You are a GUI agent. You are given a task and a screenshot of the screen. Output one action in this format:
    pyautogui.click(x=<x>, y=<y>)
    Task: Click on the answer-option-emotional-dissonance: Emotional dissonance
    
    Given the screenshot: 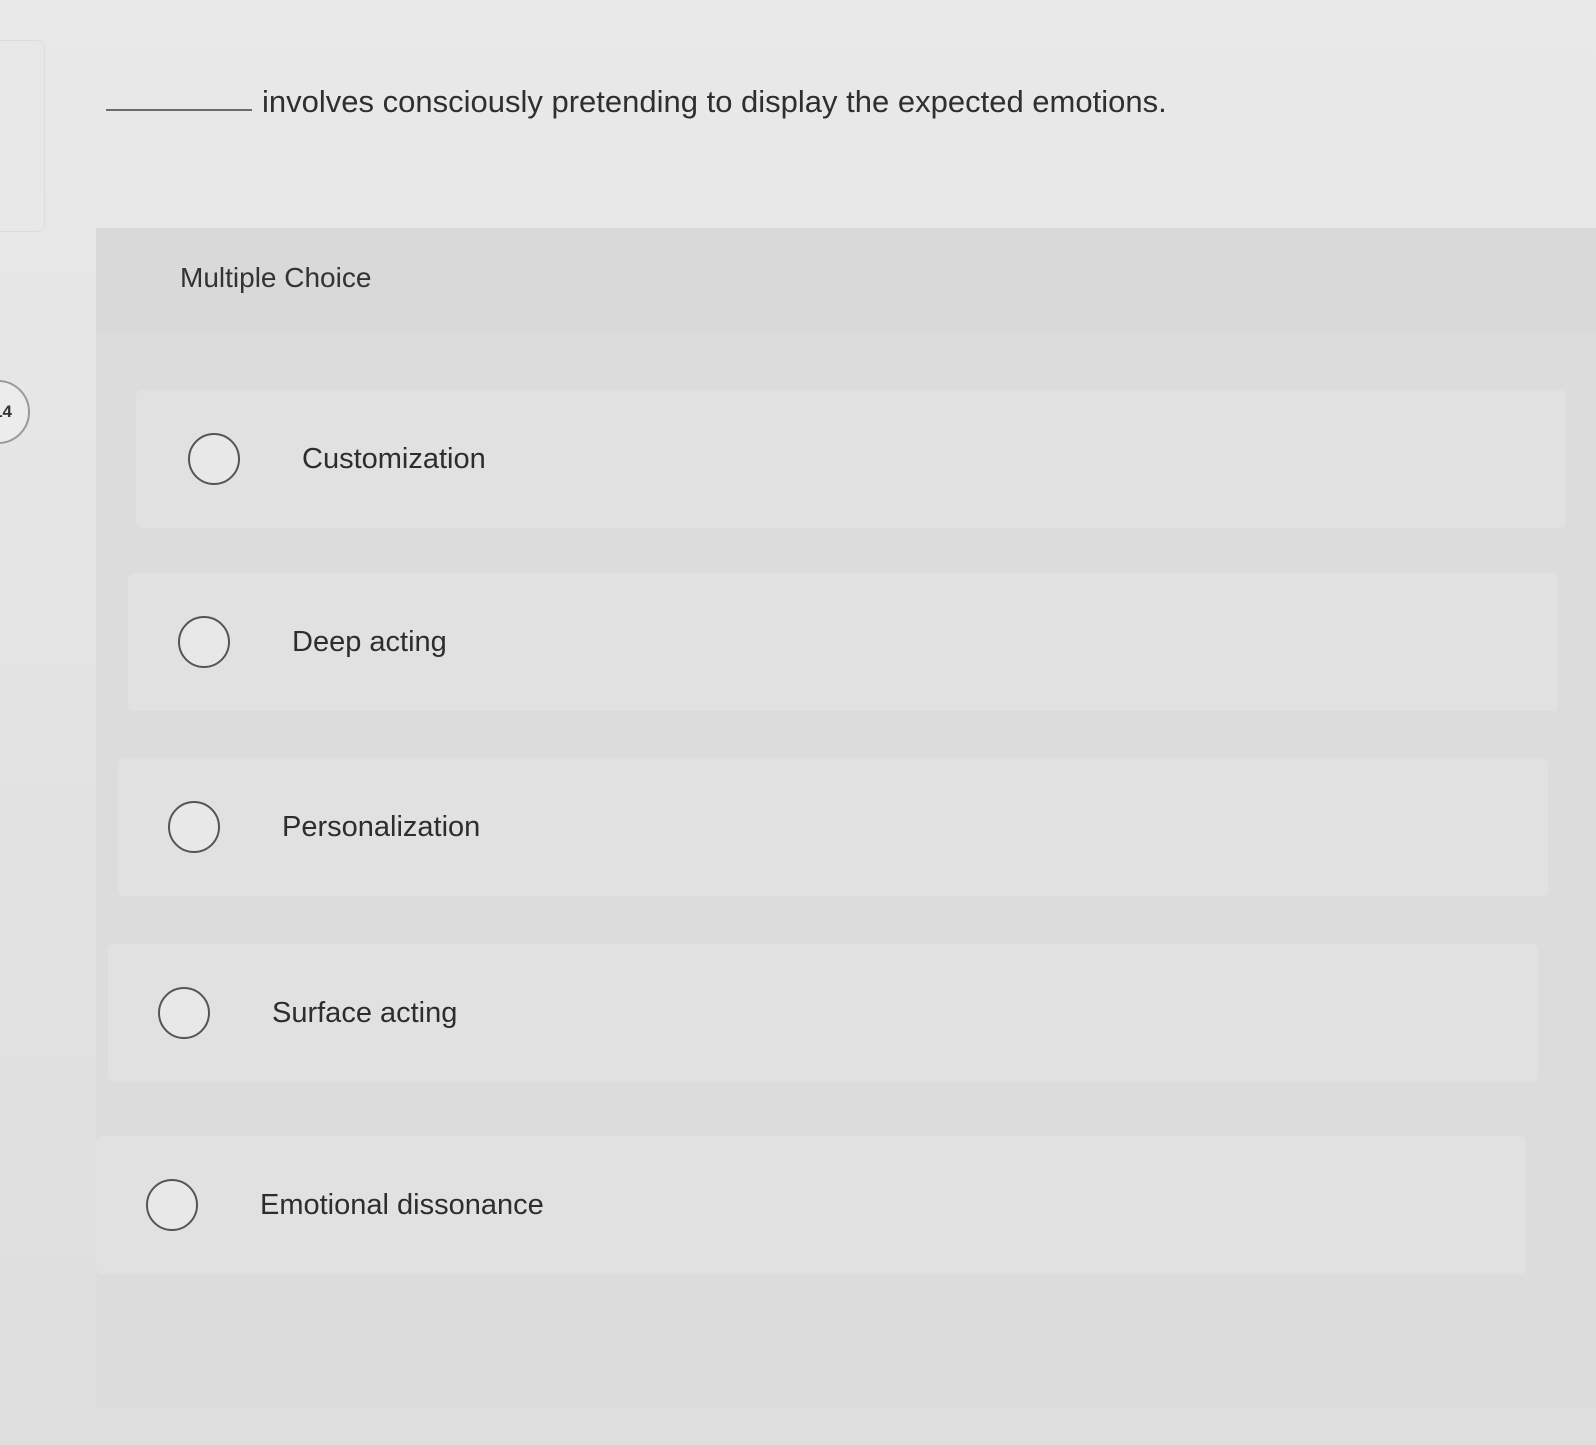 What is the action you would take?
    pyautogui.click(x=811, y=1205)
    